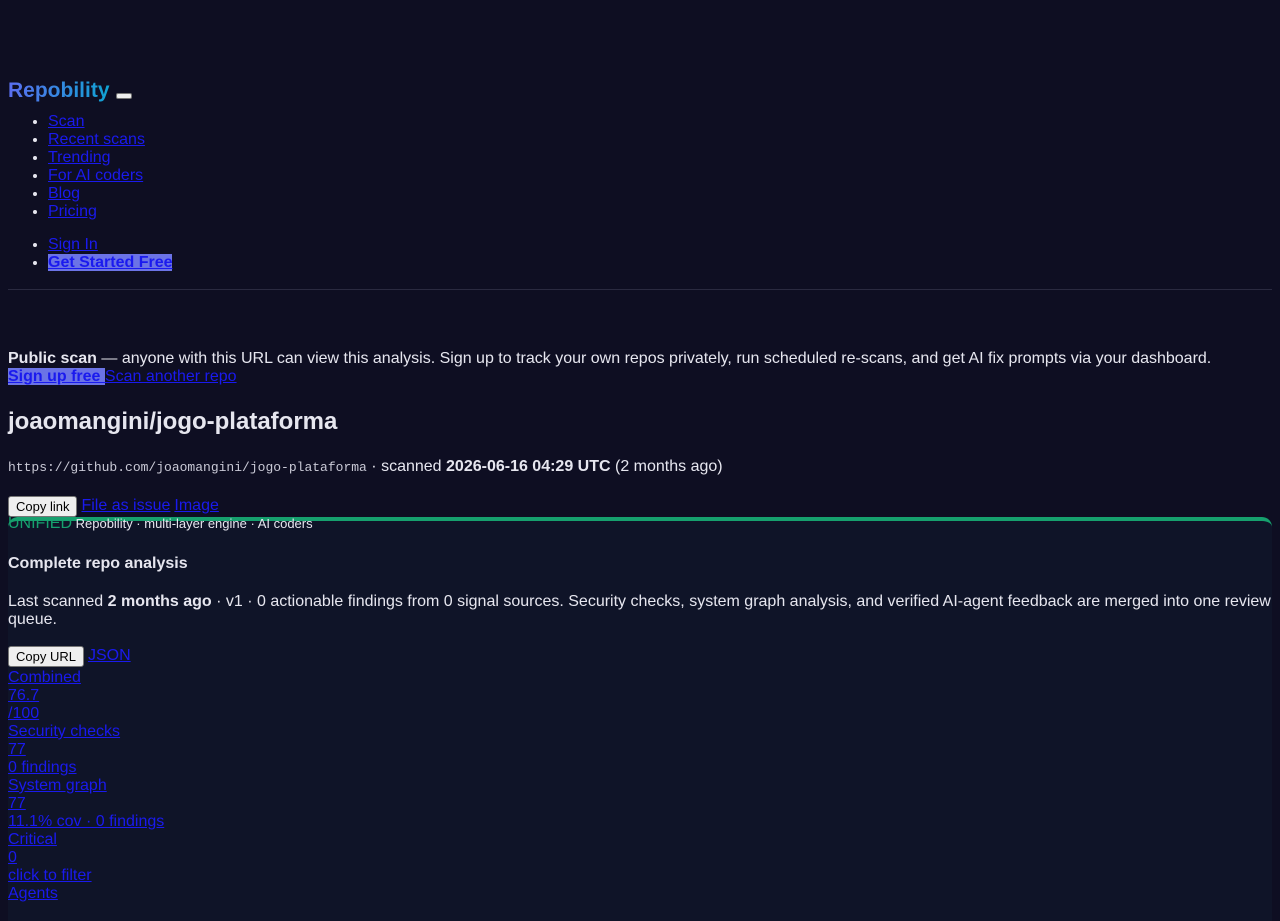 This screenshot has width=1280, height=921. What do you see at coordinates (52, 358) in the screenshot?
I see `public-scan-label: Public scan` at bounding box center [52, 358].